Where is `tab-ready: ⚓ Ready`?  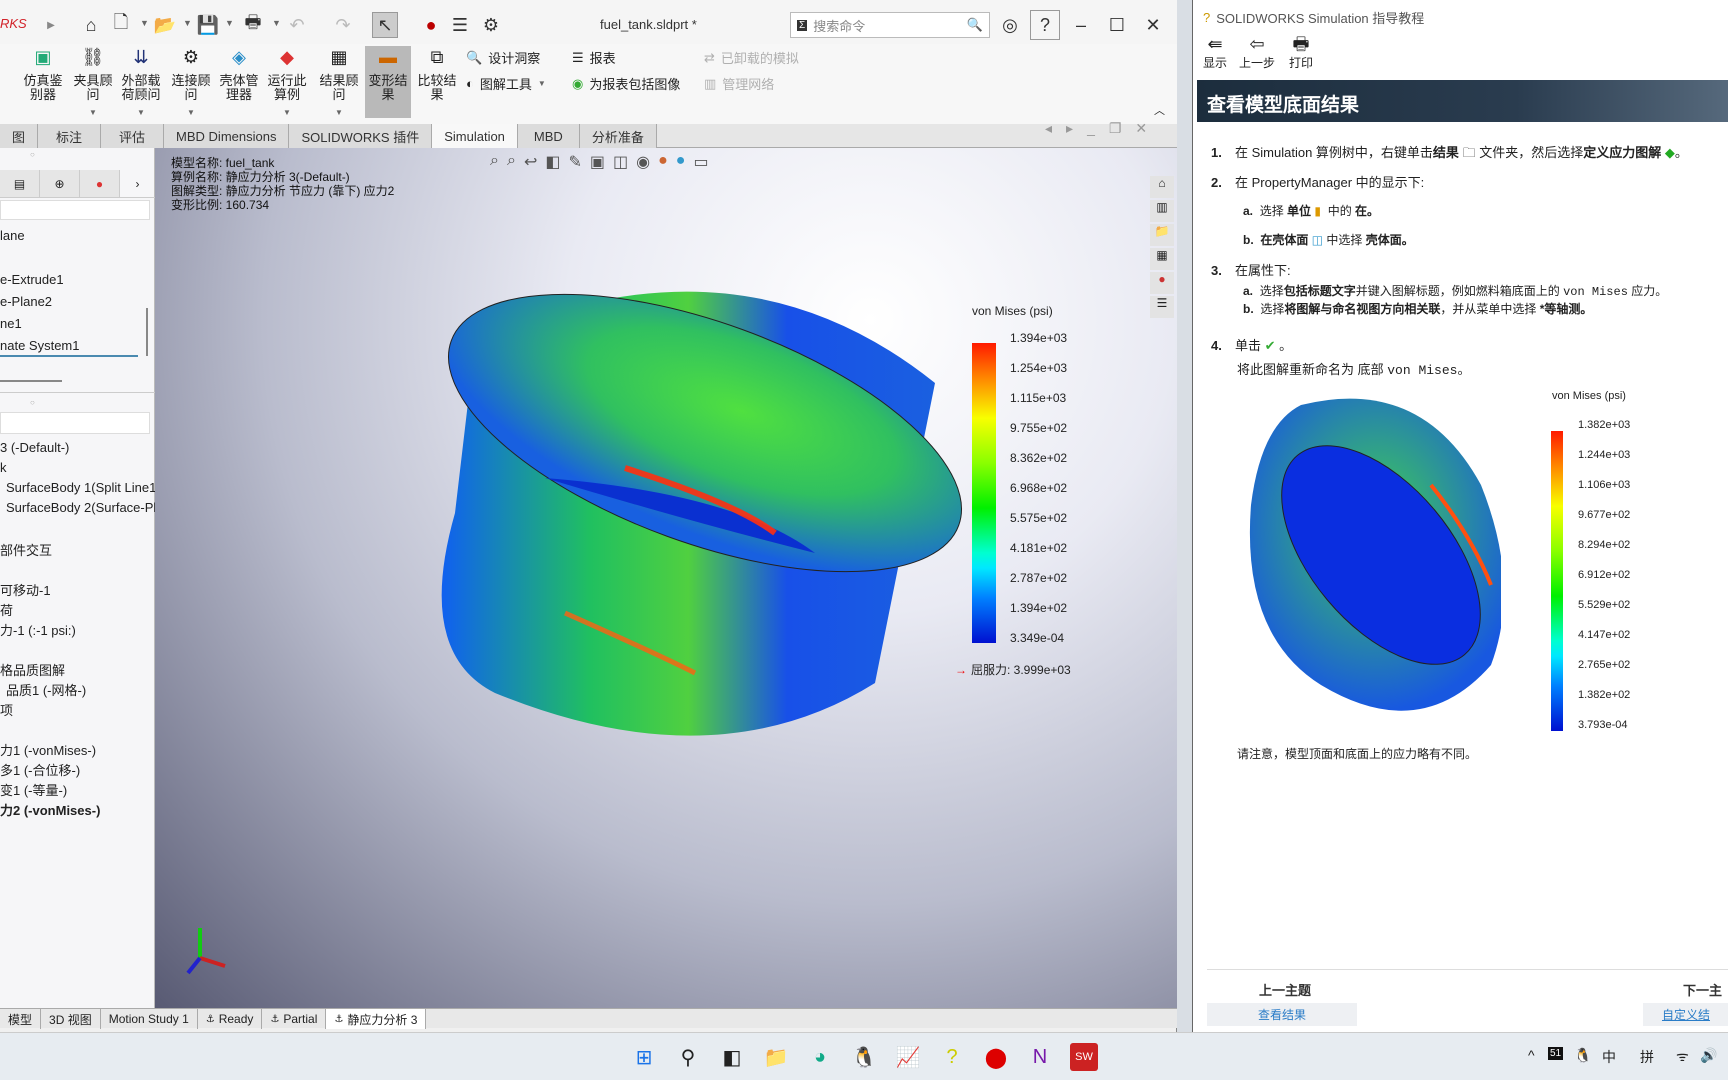
tab-ready: ⚓ Ready is located at coordinates (230, 1019).